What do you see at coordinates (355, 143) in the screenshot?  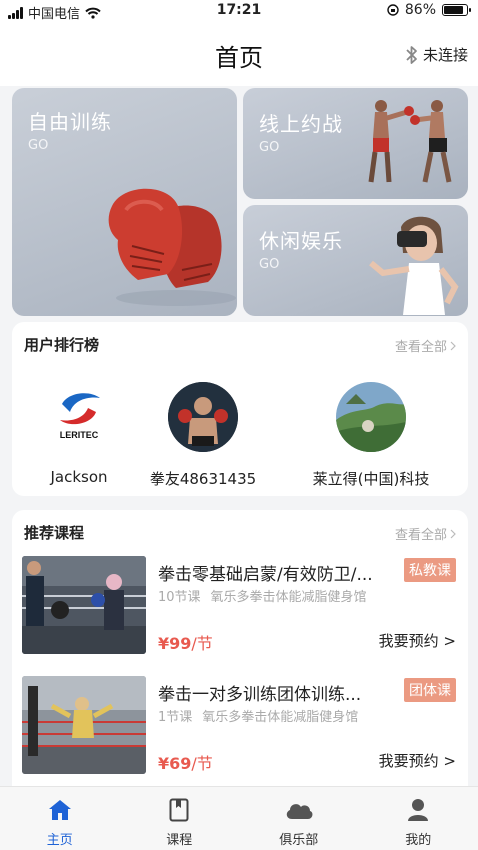 I see `banner-online-battle: 线上约战 GO` at bounding box center [355, 143].